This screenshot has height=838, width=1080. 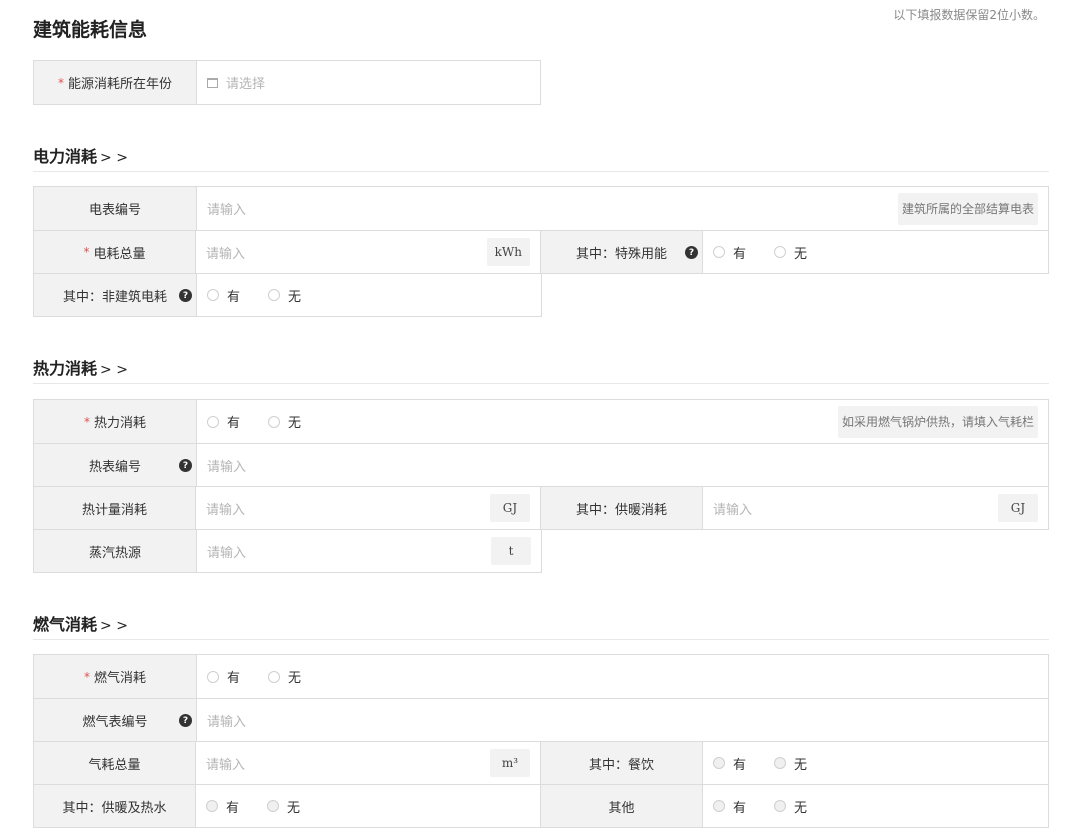 What do you see at coordinates (969, 15) in the screenshot?
I see `precision-note: 以下填报数据保留2位小数。` at bounding box center [969, 15].